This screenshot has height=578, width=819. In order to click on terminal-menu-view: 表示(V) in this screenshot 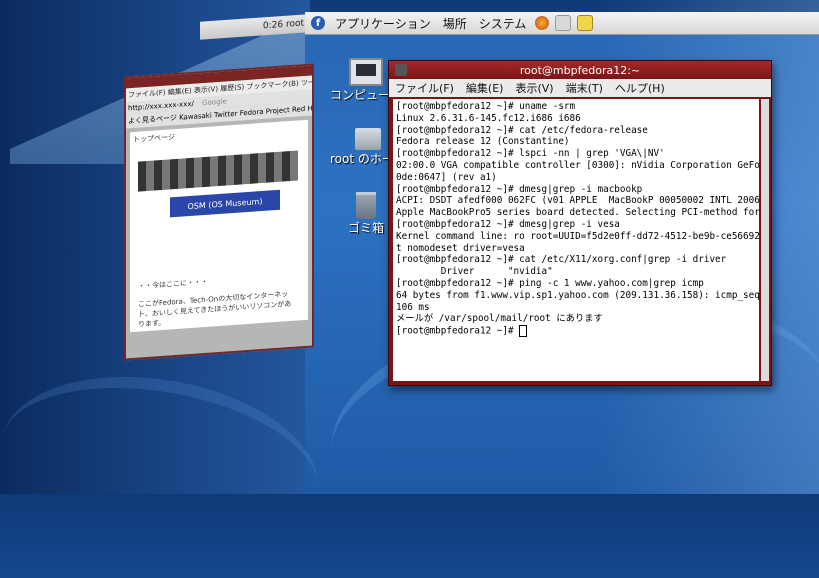, I will do `click(534, 88)`.